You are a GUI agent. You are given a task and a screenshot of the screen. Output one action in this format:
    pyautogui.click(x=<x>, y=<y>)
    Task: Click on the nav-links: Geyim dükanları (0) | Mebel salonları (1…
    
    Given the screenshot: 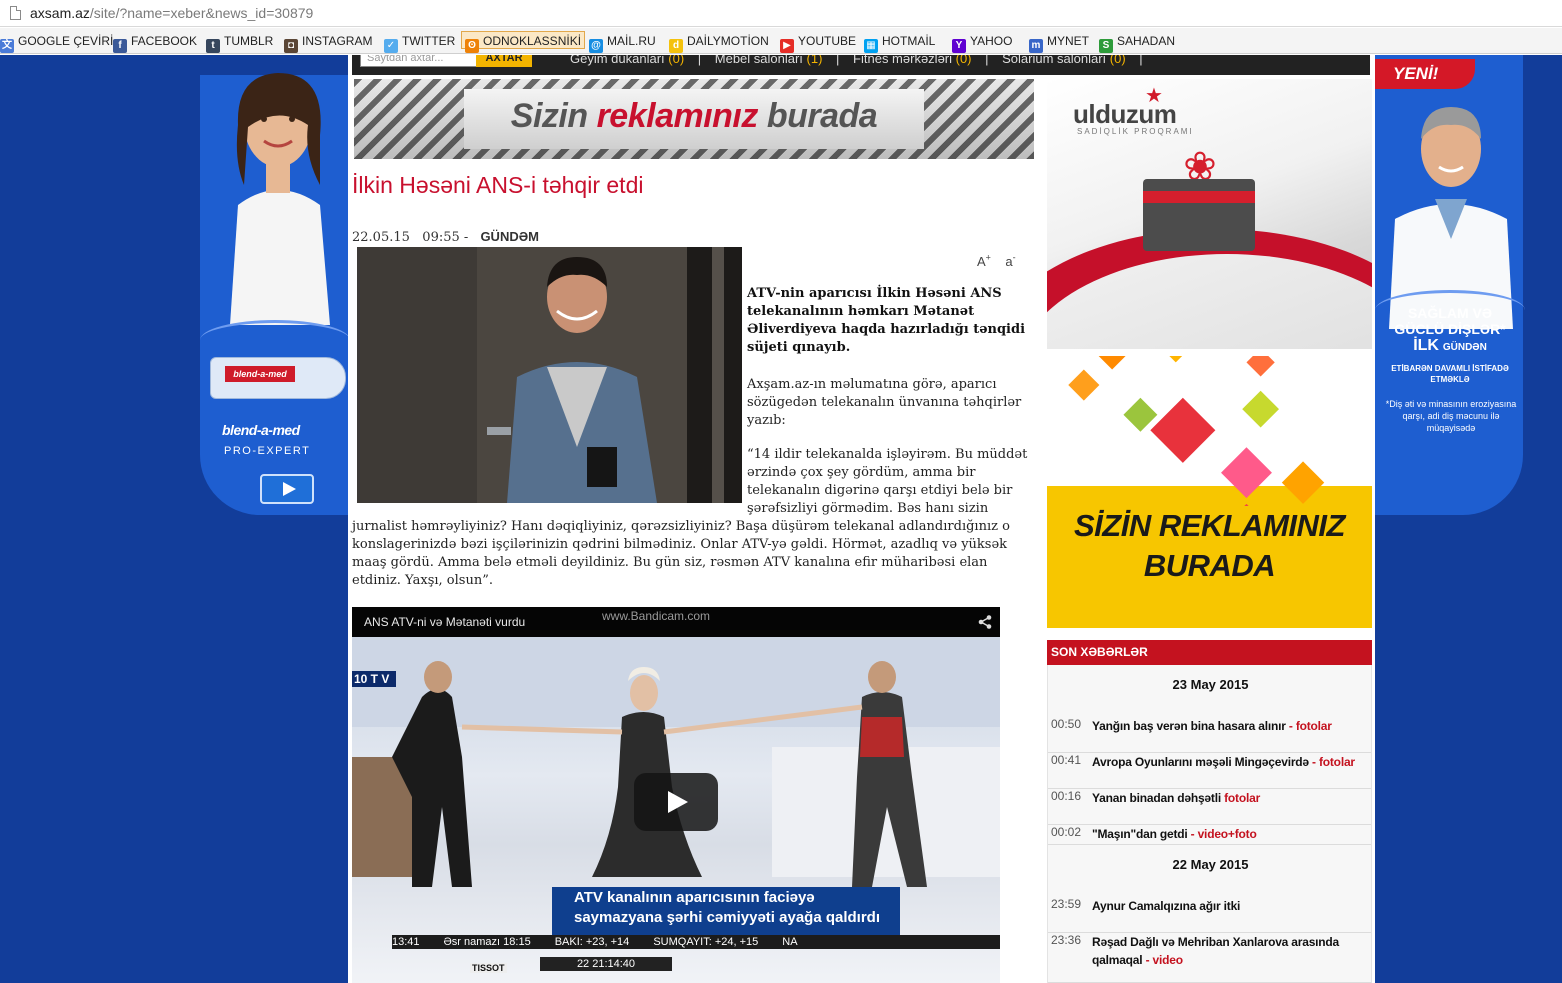 What is the action you would take?
    pyautogui.click(x=861, y=60)
    